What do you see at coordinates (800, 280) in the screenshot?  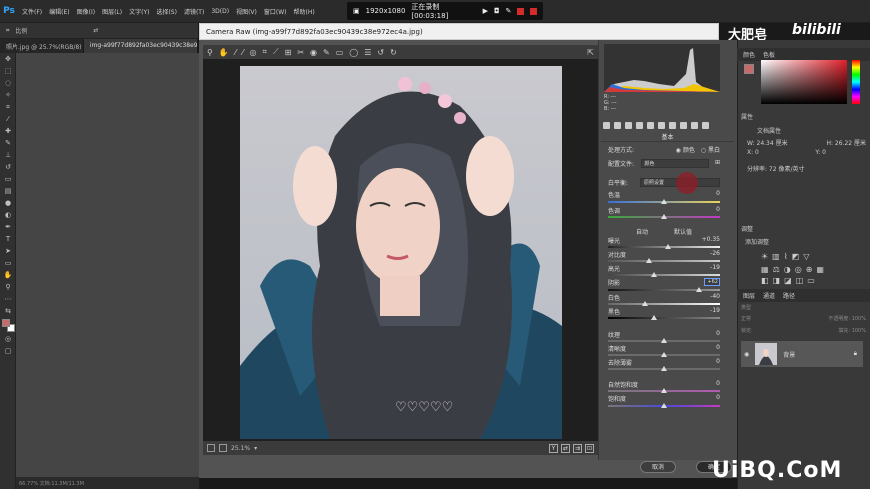 I see `selective-color-icon: ◫` at bounding box center [800, 280].